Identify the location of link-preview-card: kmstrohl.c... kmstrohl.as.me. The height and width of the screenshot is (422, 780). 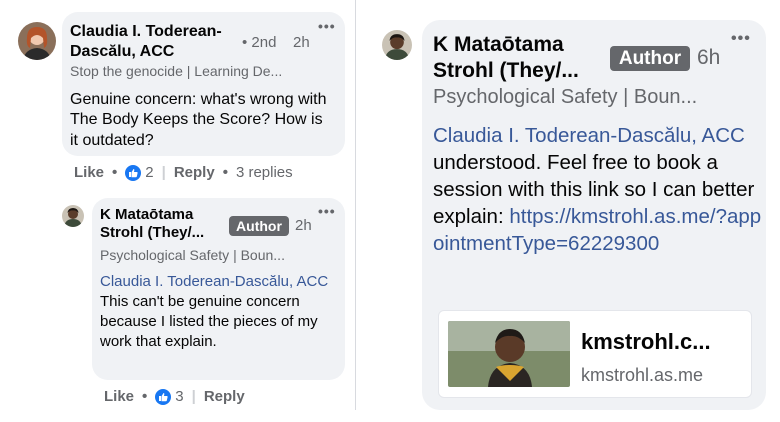
(595, 354).